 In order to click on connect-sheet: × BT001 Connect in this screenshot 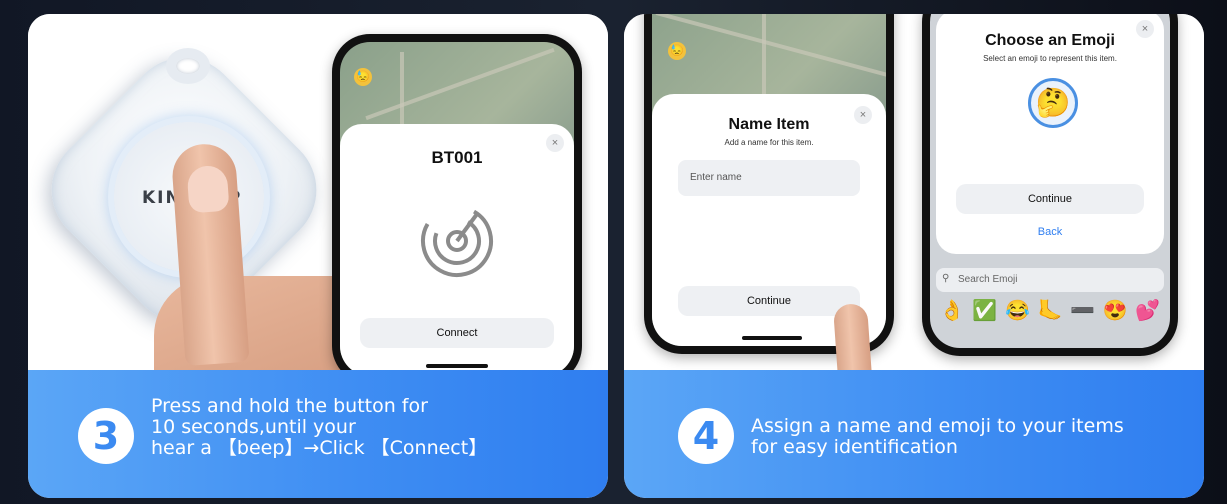, I will do `click(457, 250)`.